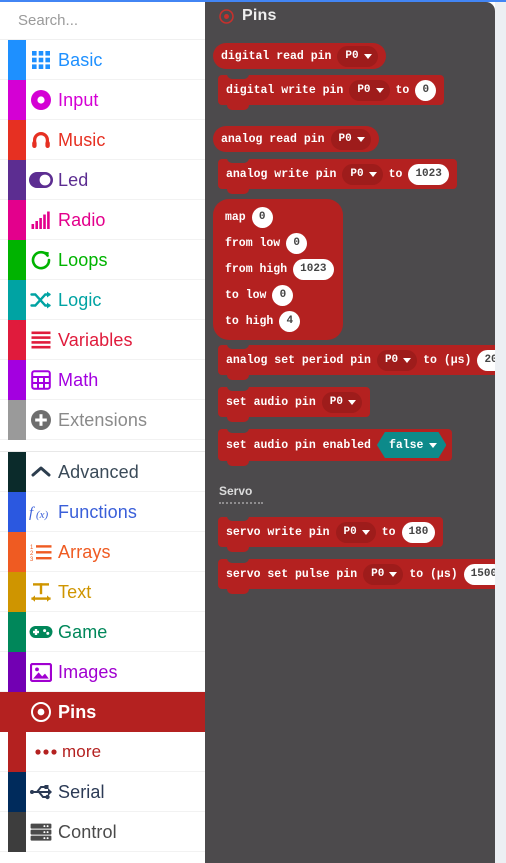 The width and height of the screenshot is (506, 863). Describe the element at coordinates (95, 340) in the screenshot. I see `sidebar-item-label: Variables` at that location.